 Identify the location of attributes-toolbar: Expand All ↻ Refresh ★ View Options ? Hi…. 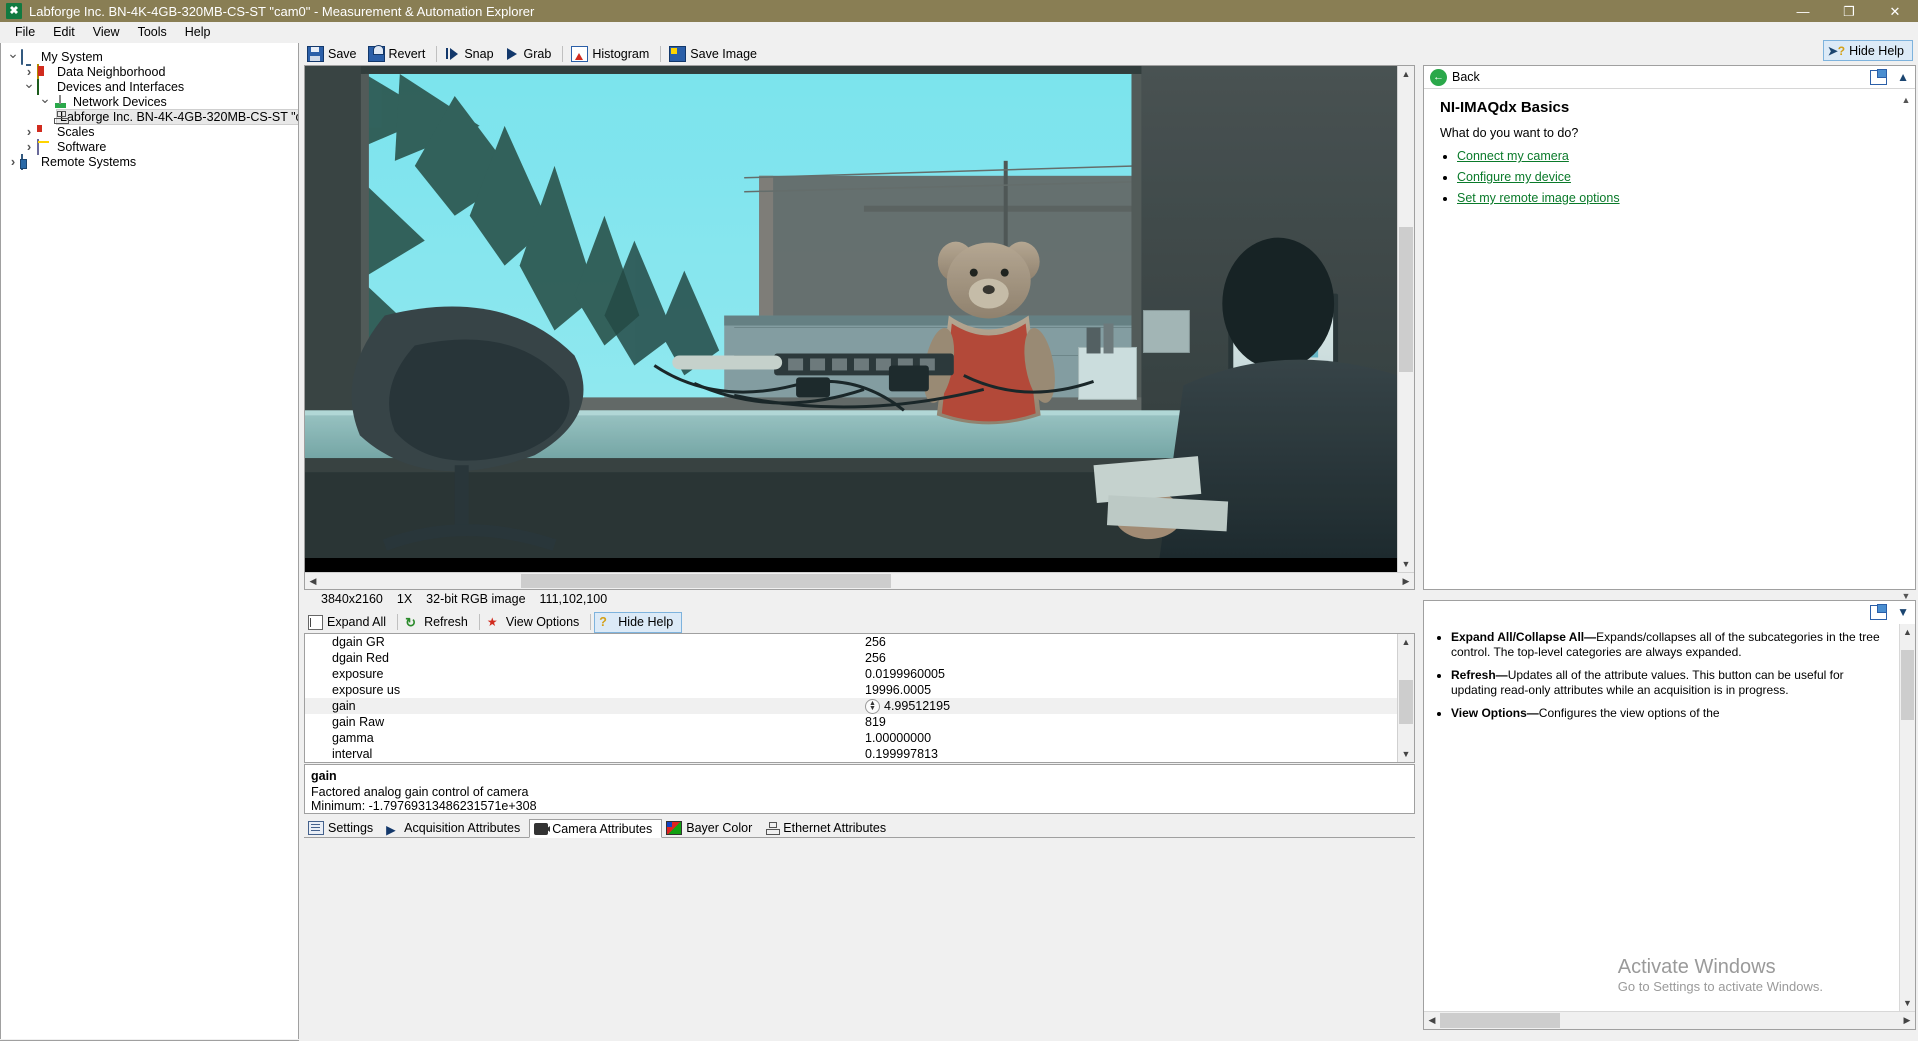
(862, 622).